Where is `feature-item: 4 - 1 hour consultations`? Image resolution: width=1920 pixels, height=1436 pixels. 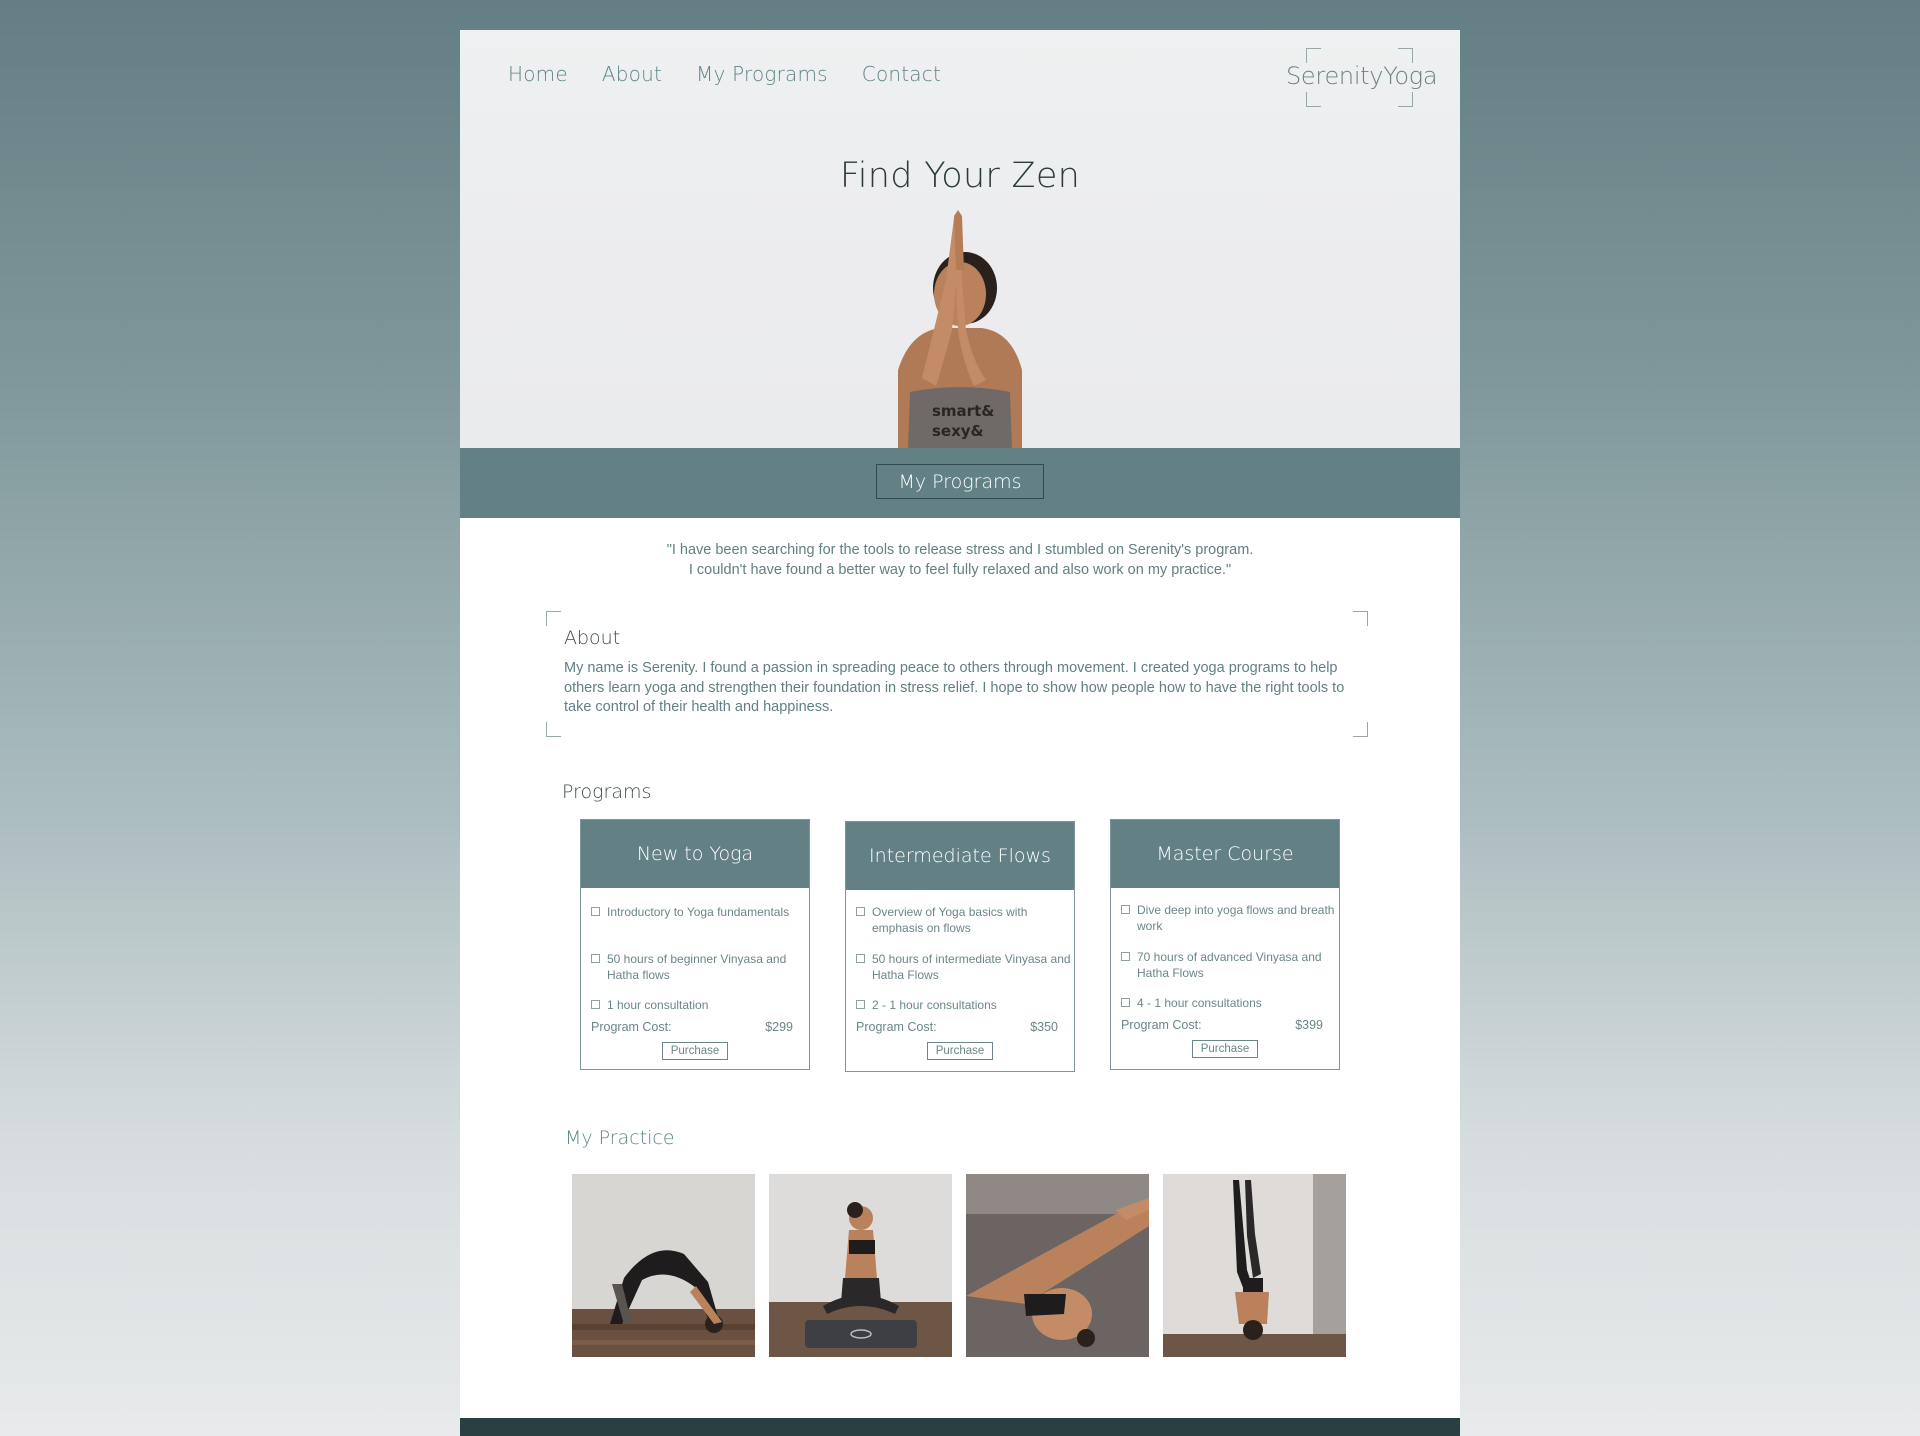 feature-item: 4 - 1 hour consultations is located at coordinates (1229, 1003).